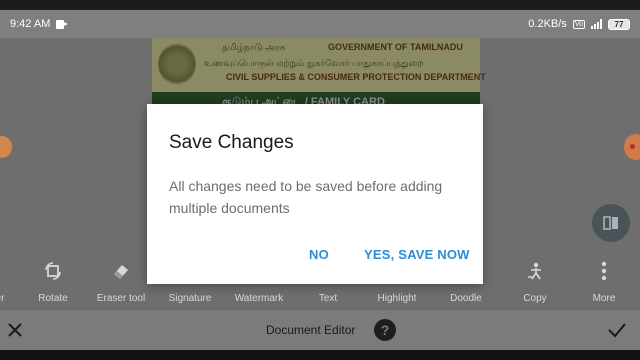 This screenshot has width=640, height=360. Describe the element at coordinates (385, 330) in the screenshot. I see `help-icon: ?` at that location.